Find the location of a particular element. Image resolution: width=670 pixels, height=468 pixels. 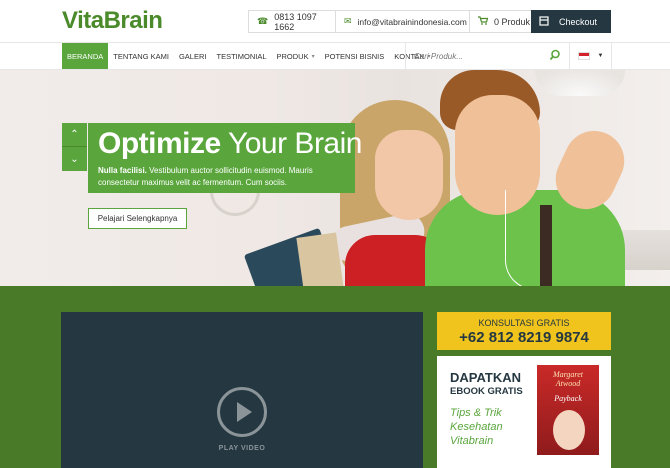

ebook-subheading: EBOOK GRATIS is located at coordinates (486, 391).